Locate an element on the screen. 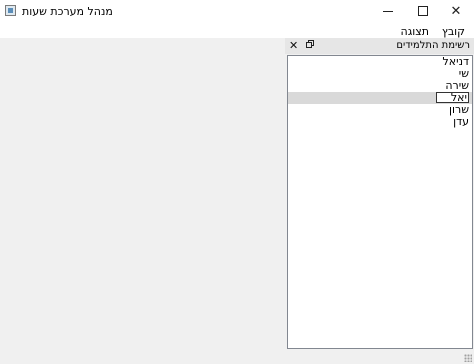  window-title: מנהל מערכת שעות is located at coordinates (67, 11).